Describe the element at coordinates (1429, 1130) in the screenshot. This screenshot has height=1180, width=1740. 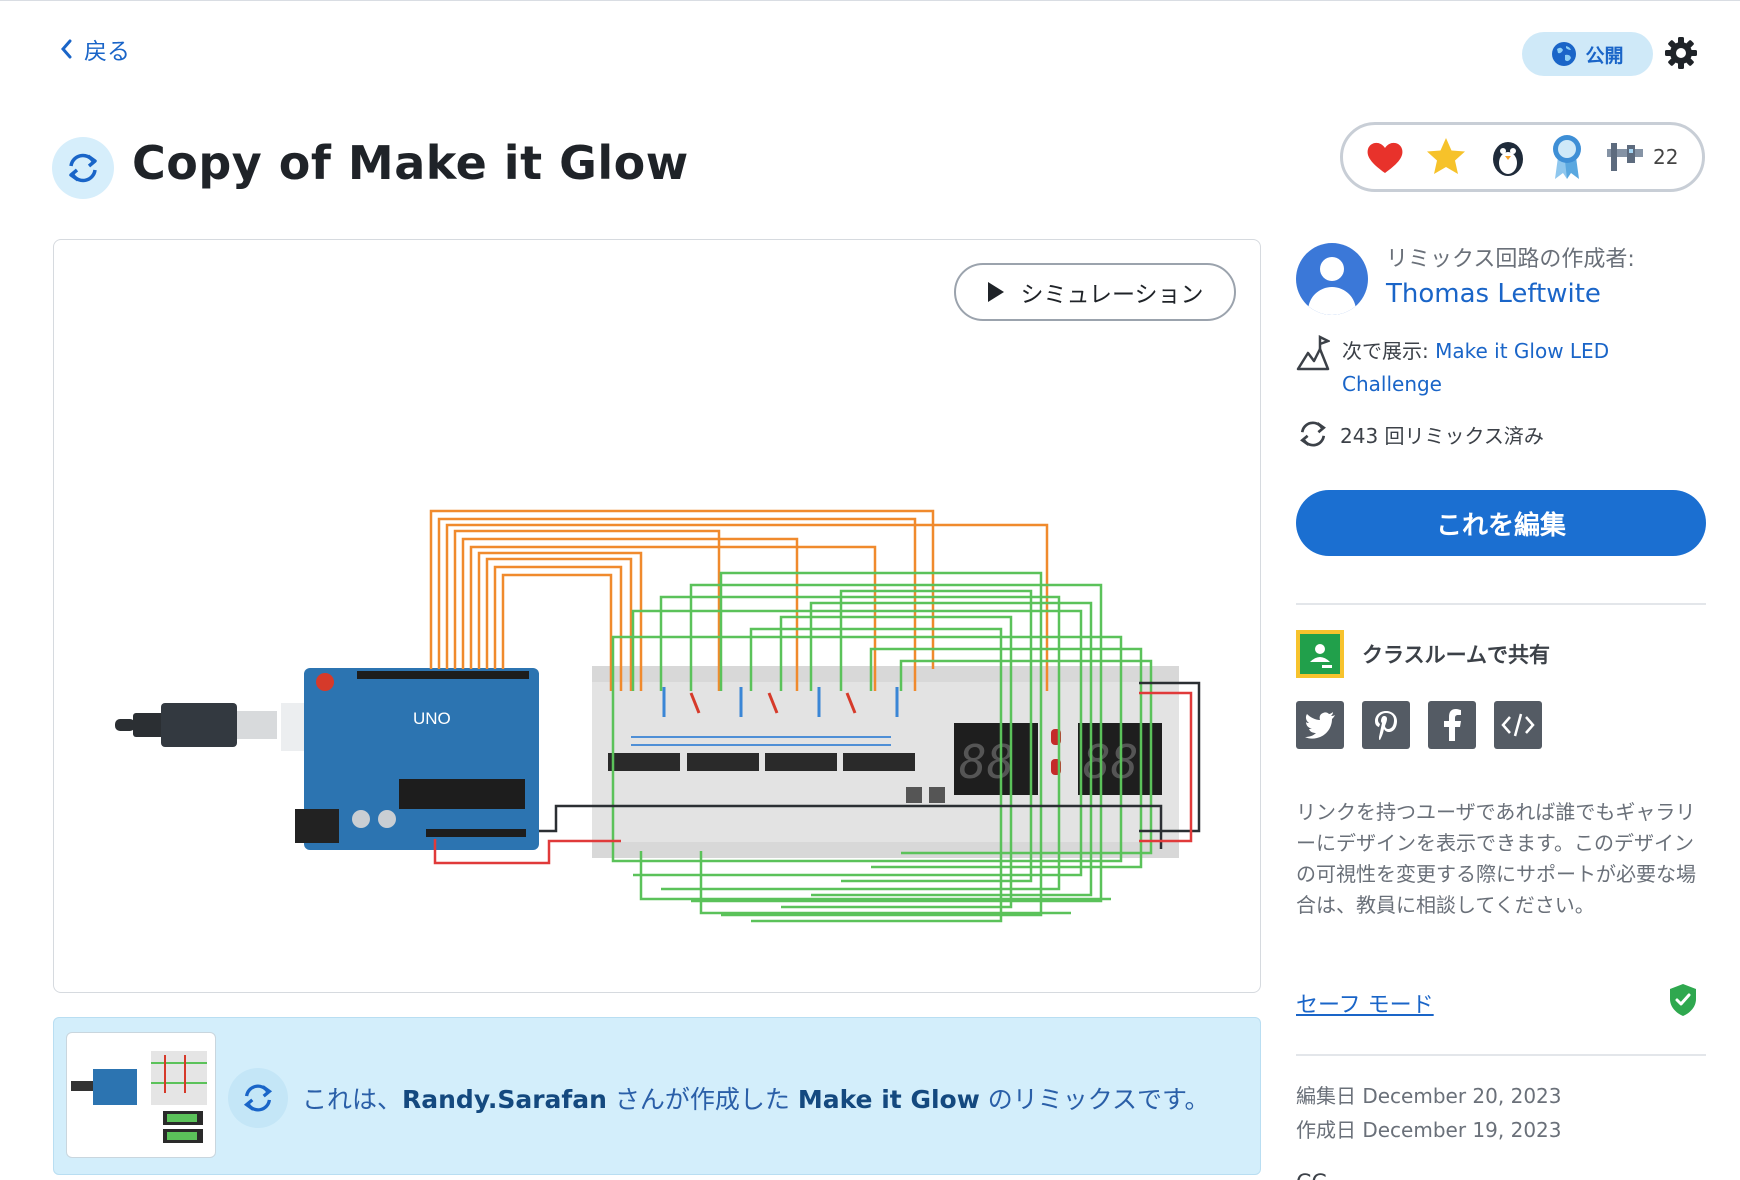
I see `created-date: 作成日 December 19, 2023` at that location.